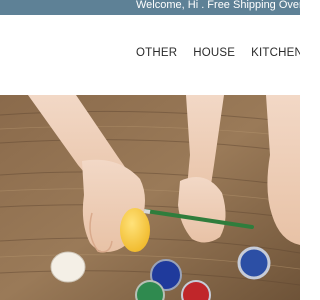 Image resolution: width=320 pixels, height=300 pixels. Describe the element at coordinates (150, 290) in the screenshot. I see `green-paint-pot` at that location.